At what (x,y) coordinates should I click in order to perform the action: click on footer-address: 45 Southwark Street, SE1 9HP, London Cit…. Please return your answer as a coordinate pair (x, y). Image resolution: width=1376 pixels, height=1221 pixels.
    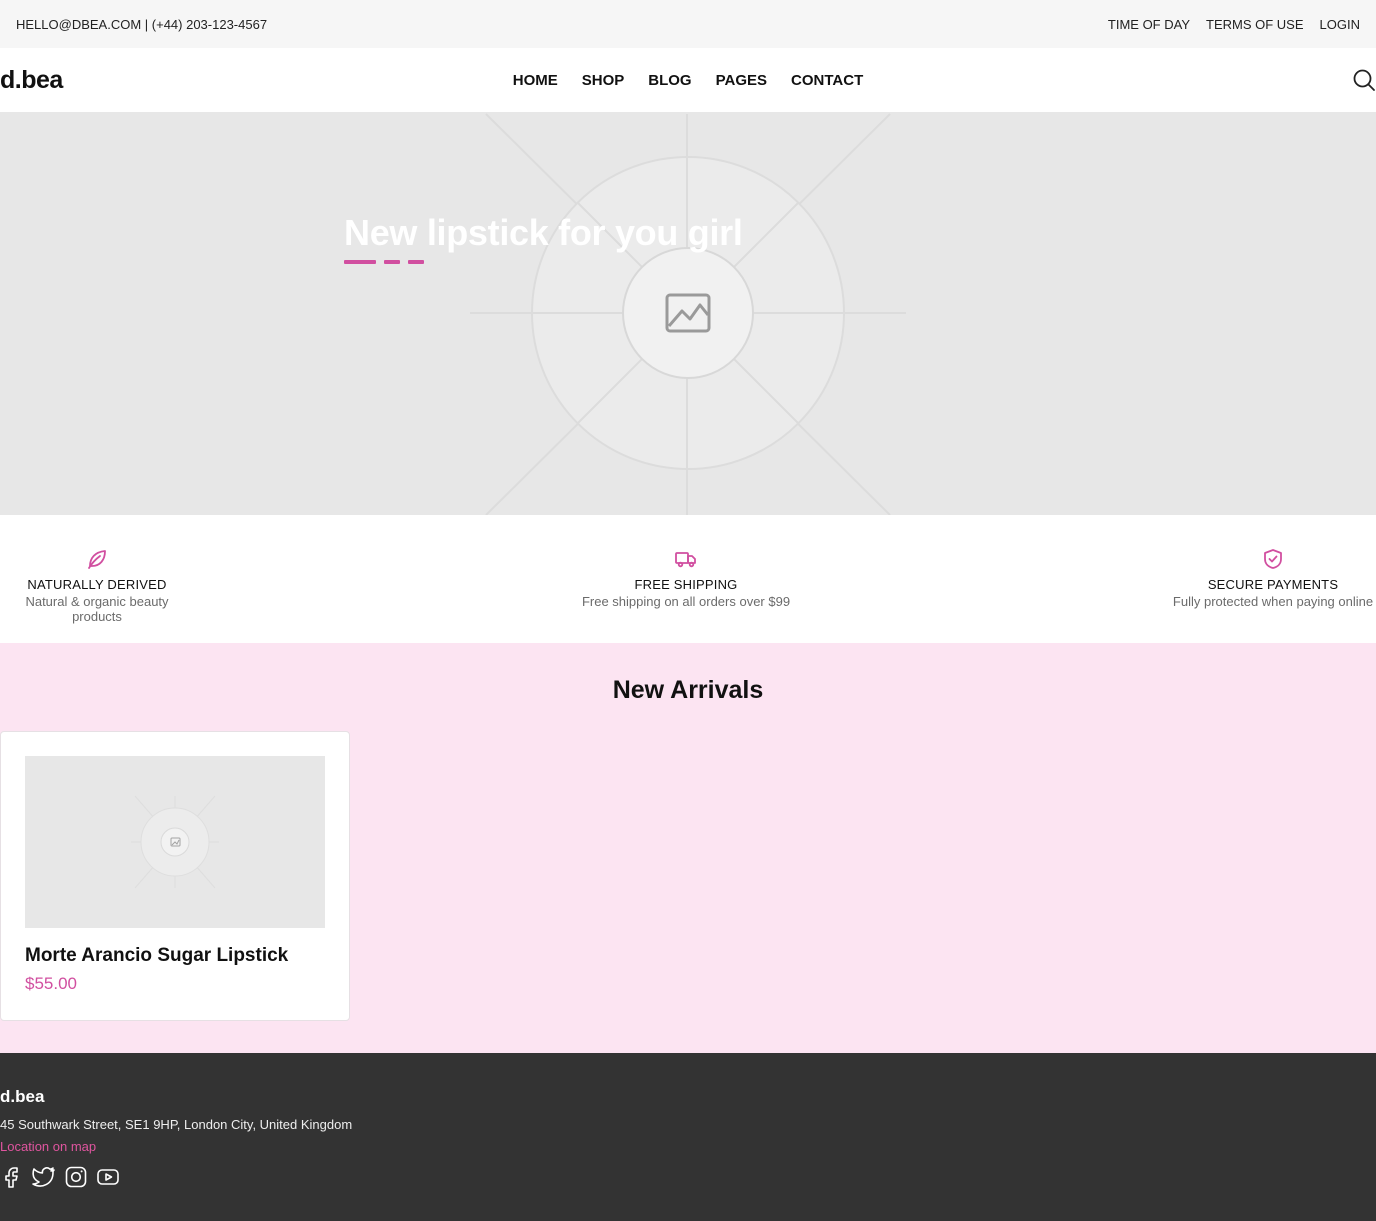
    Looking at the image, I should click on (176, 1124).